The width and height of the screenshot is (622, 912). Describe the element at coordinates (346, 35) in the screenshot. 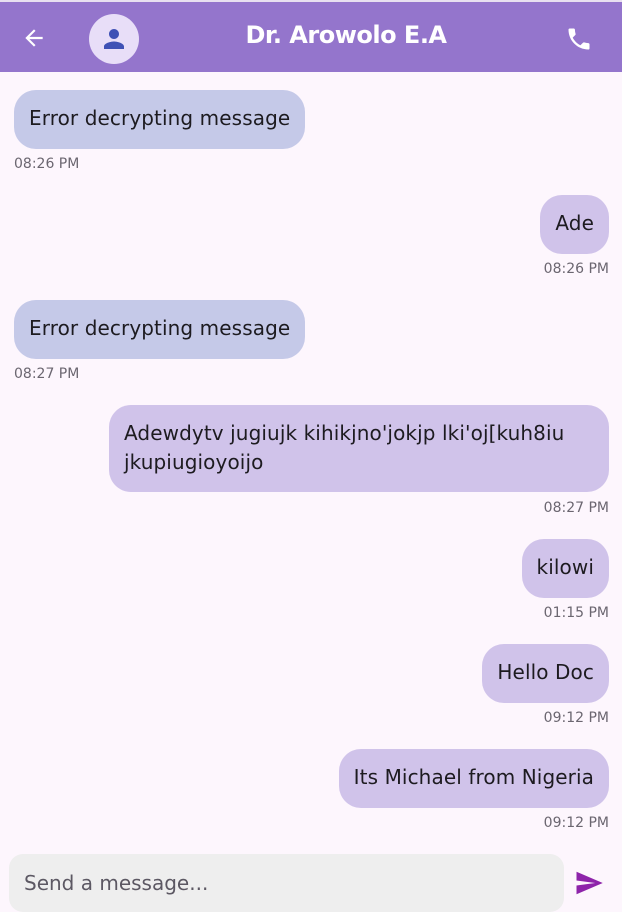

I see `contact-name: Dr. Arowolo E.A` at that location.